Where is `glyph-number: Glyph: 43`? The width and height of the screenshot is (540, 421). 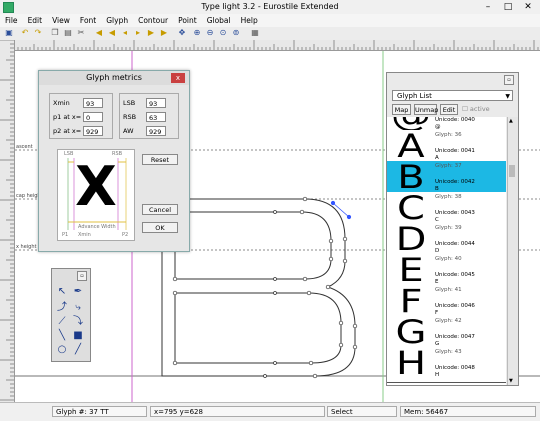
glyph-number: Glyph: 43 is located at coordinates (448, 352).